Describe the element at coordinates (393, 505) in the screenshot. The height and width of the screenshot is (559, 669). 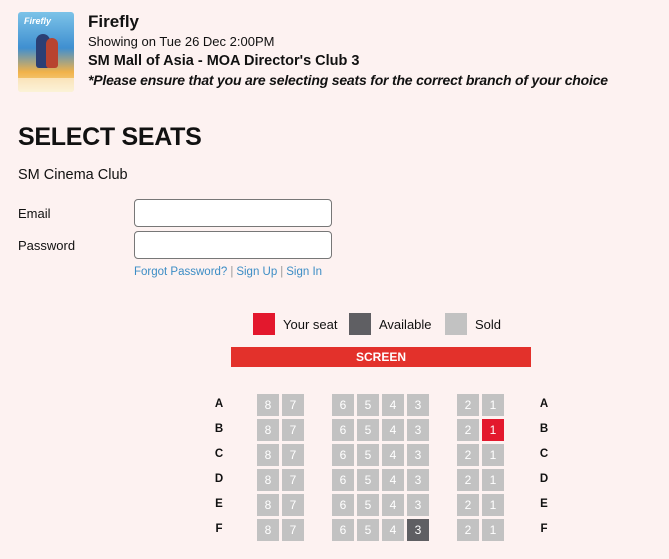
I see `seat-e4: 4` at that location.